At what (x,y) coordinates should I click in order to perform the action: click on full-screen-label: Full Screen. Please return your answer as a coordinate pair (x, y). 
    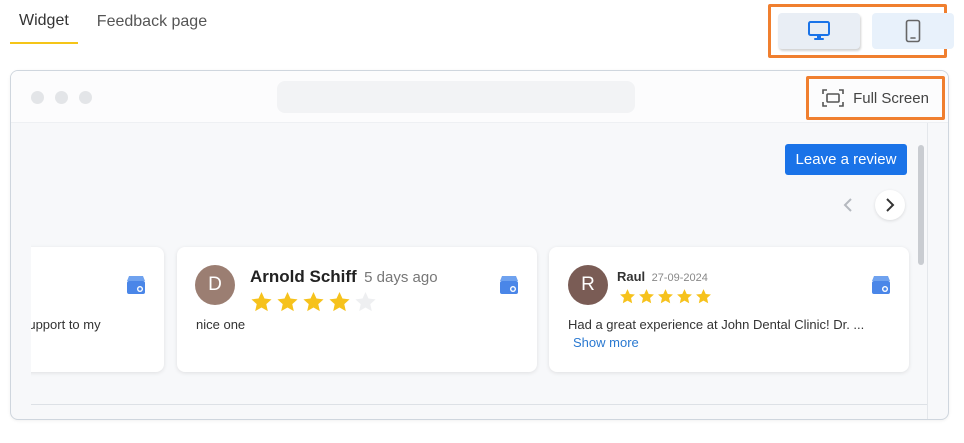
    Looking at the image, I should click on (891, 98).